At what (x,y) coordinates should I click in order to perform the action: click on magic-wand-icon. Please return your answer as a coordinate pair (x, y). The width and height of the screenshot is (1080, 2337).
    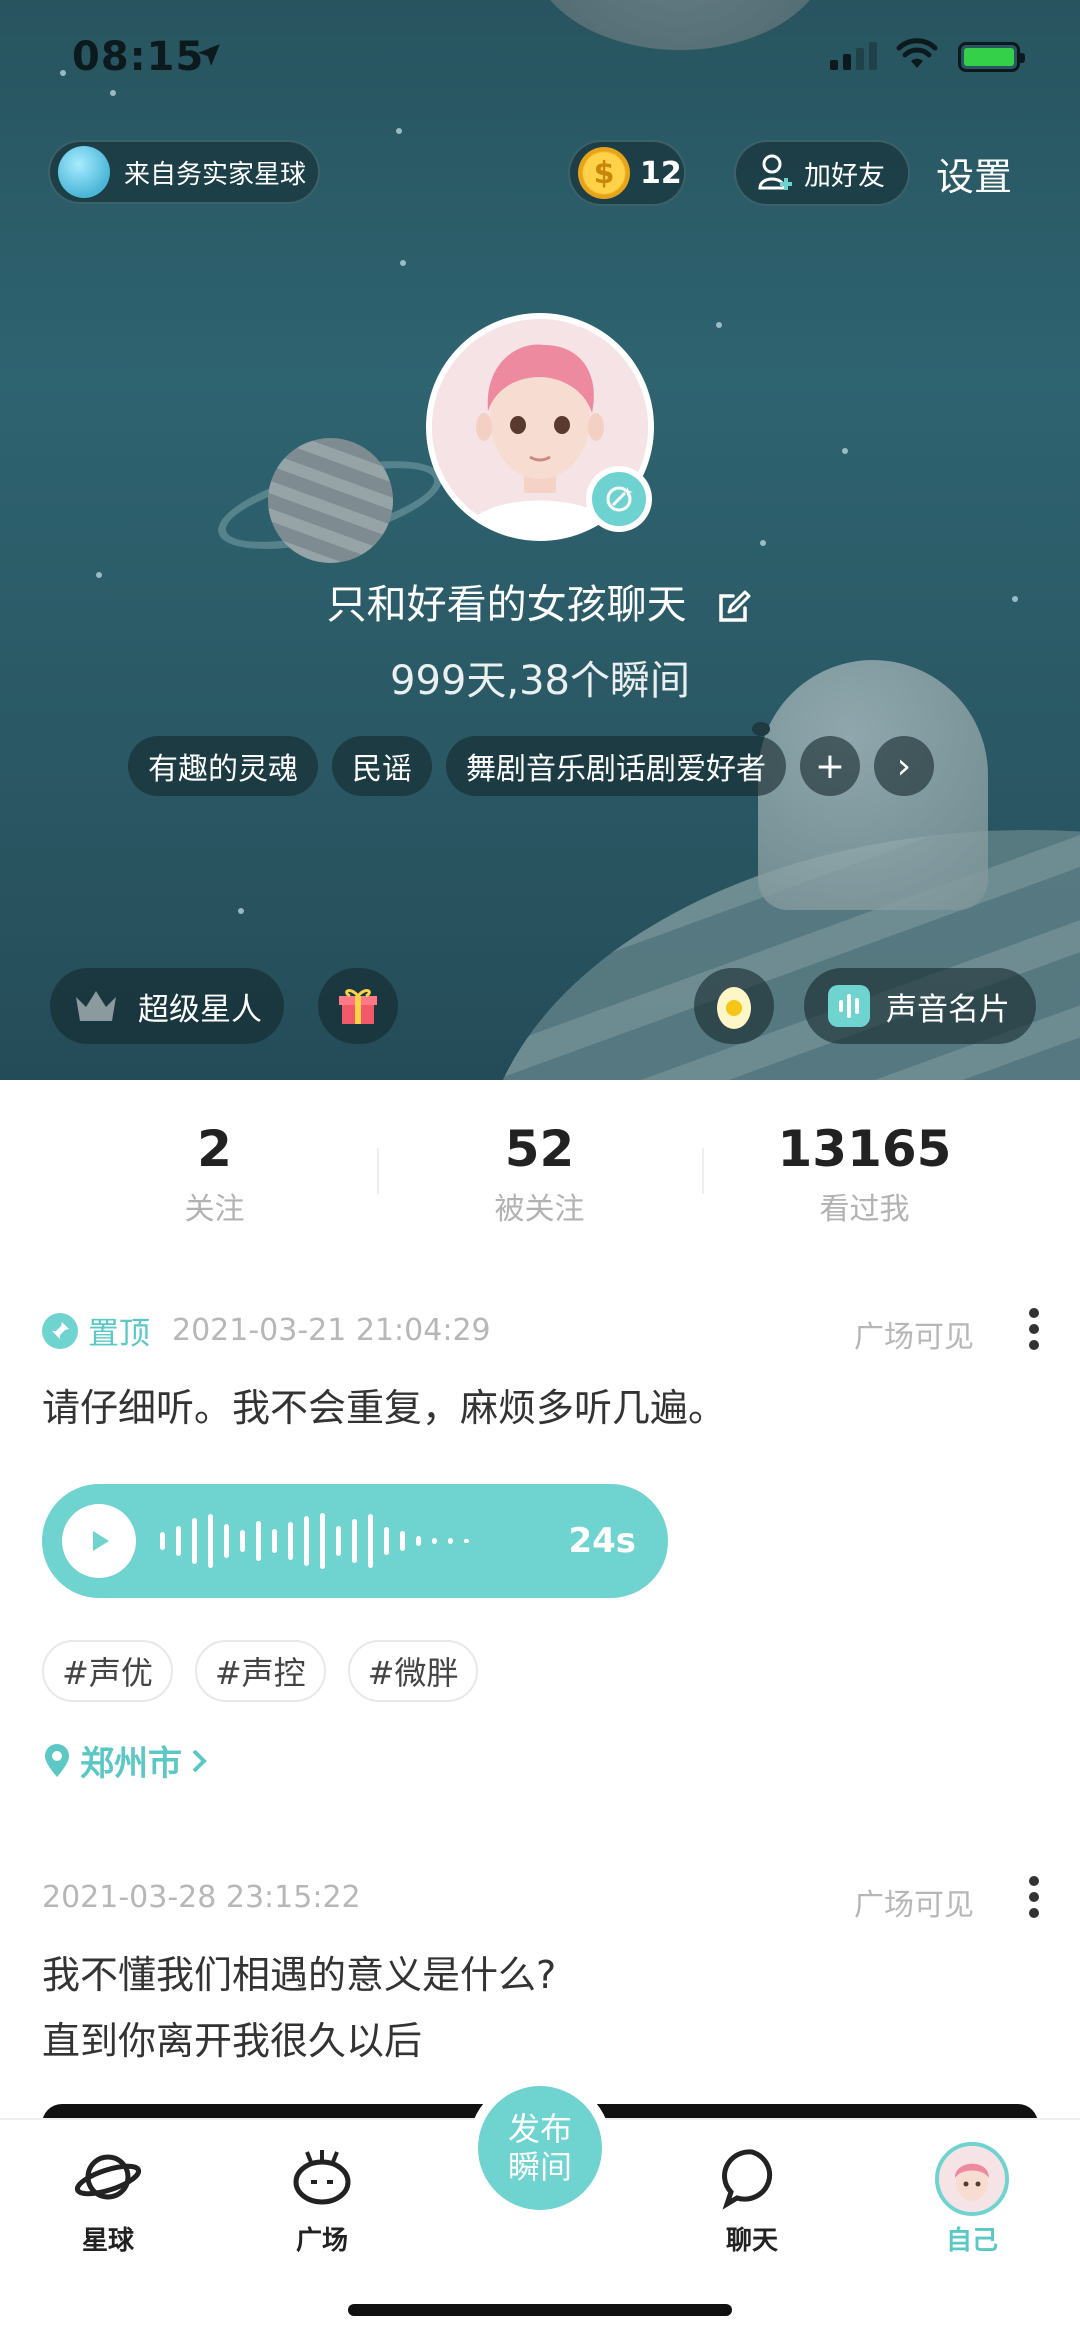
    Looking at the image, I should click on (619, 499).